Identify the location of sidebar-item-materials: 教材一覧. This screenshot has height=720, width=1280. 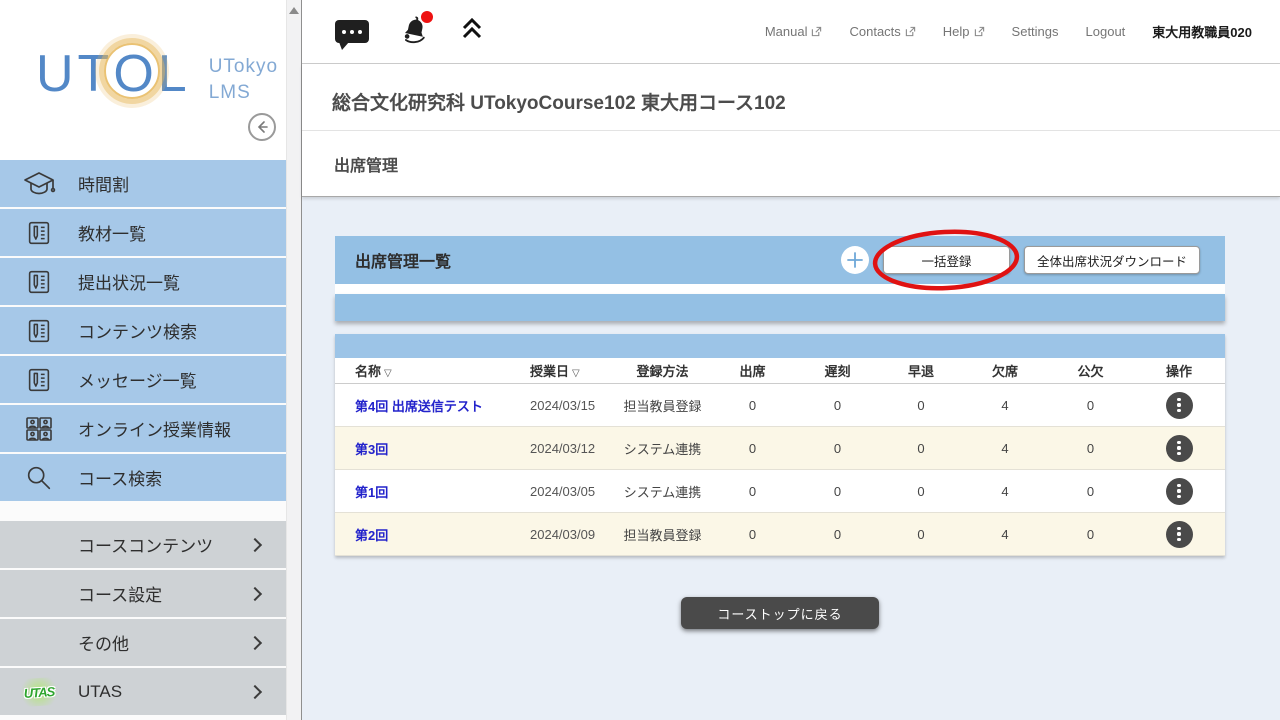
(143, 232).